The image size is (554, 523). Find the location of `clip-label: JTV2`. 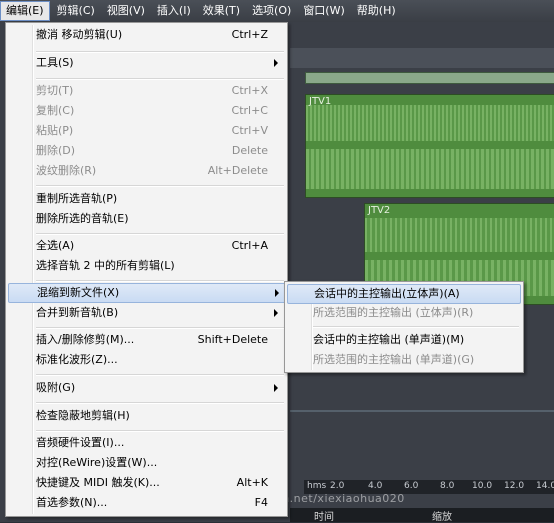

clip-label: JTV2 is located at coordinates (379, 210).